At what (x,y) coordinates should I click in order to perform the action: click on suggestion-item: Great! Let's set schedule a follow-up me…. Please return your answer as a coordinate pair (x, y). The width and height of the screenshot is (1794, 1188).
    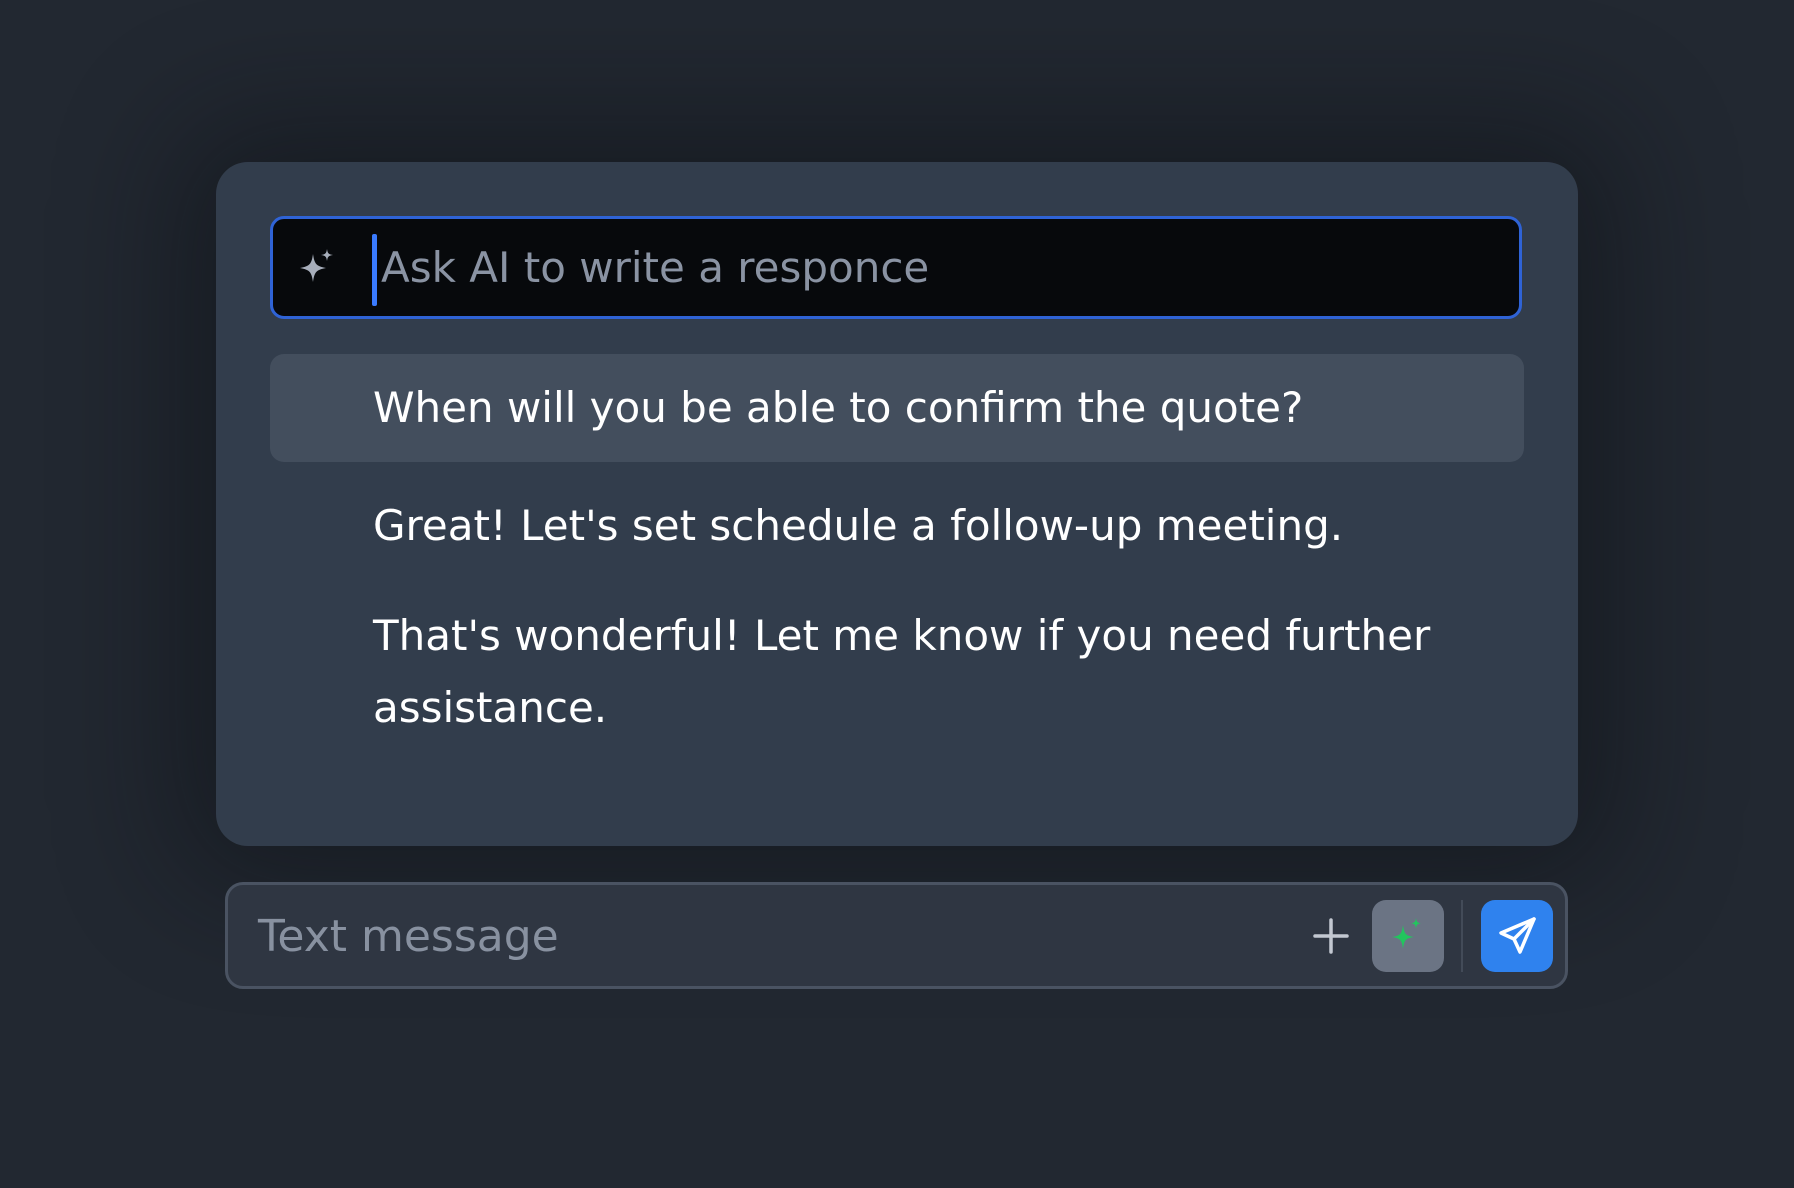
    Looking at the image, I should click on (897, 527).